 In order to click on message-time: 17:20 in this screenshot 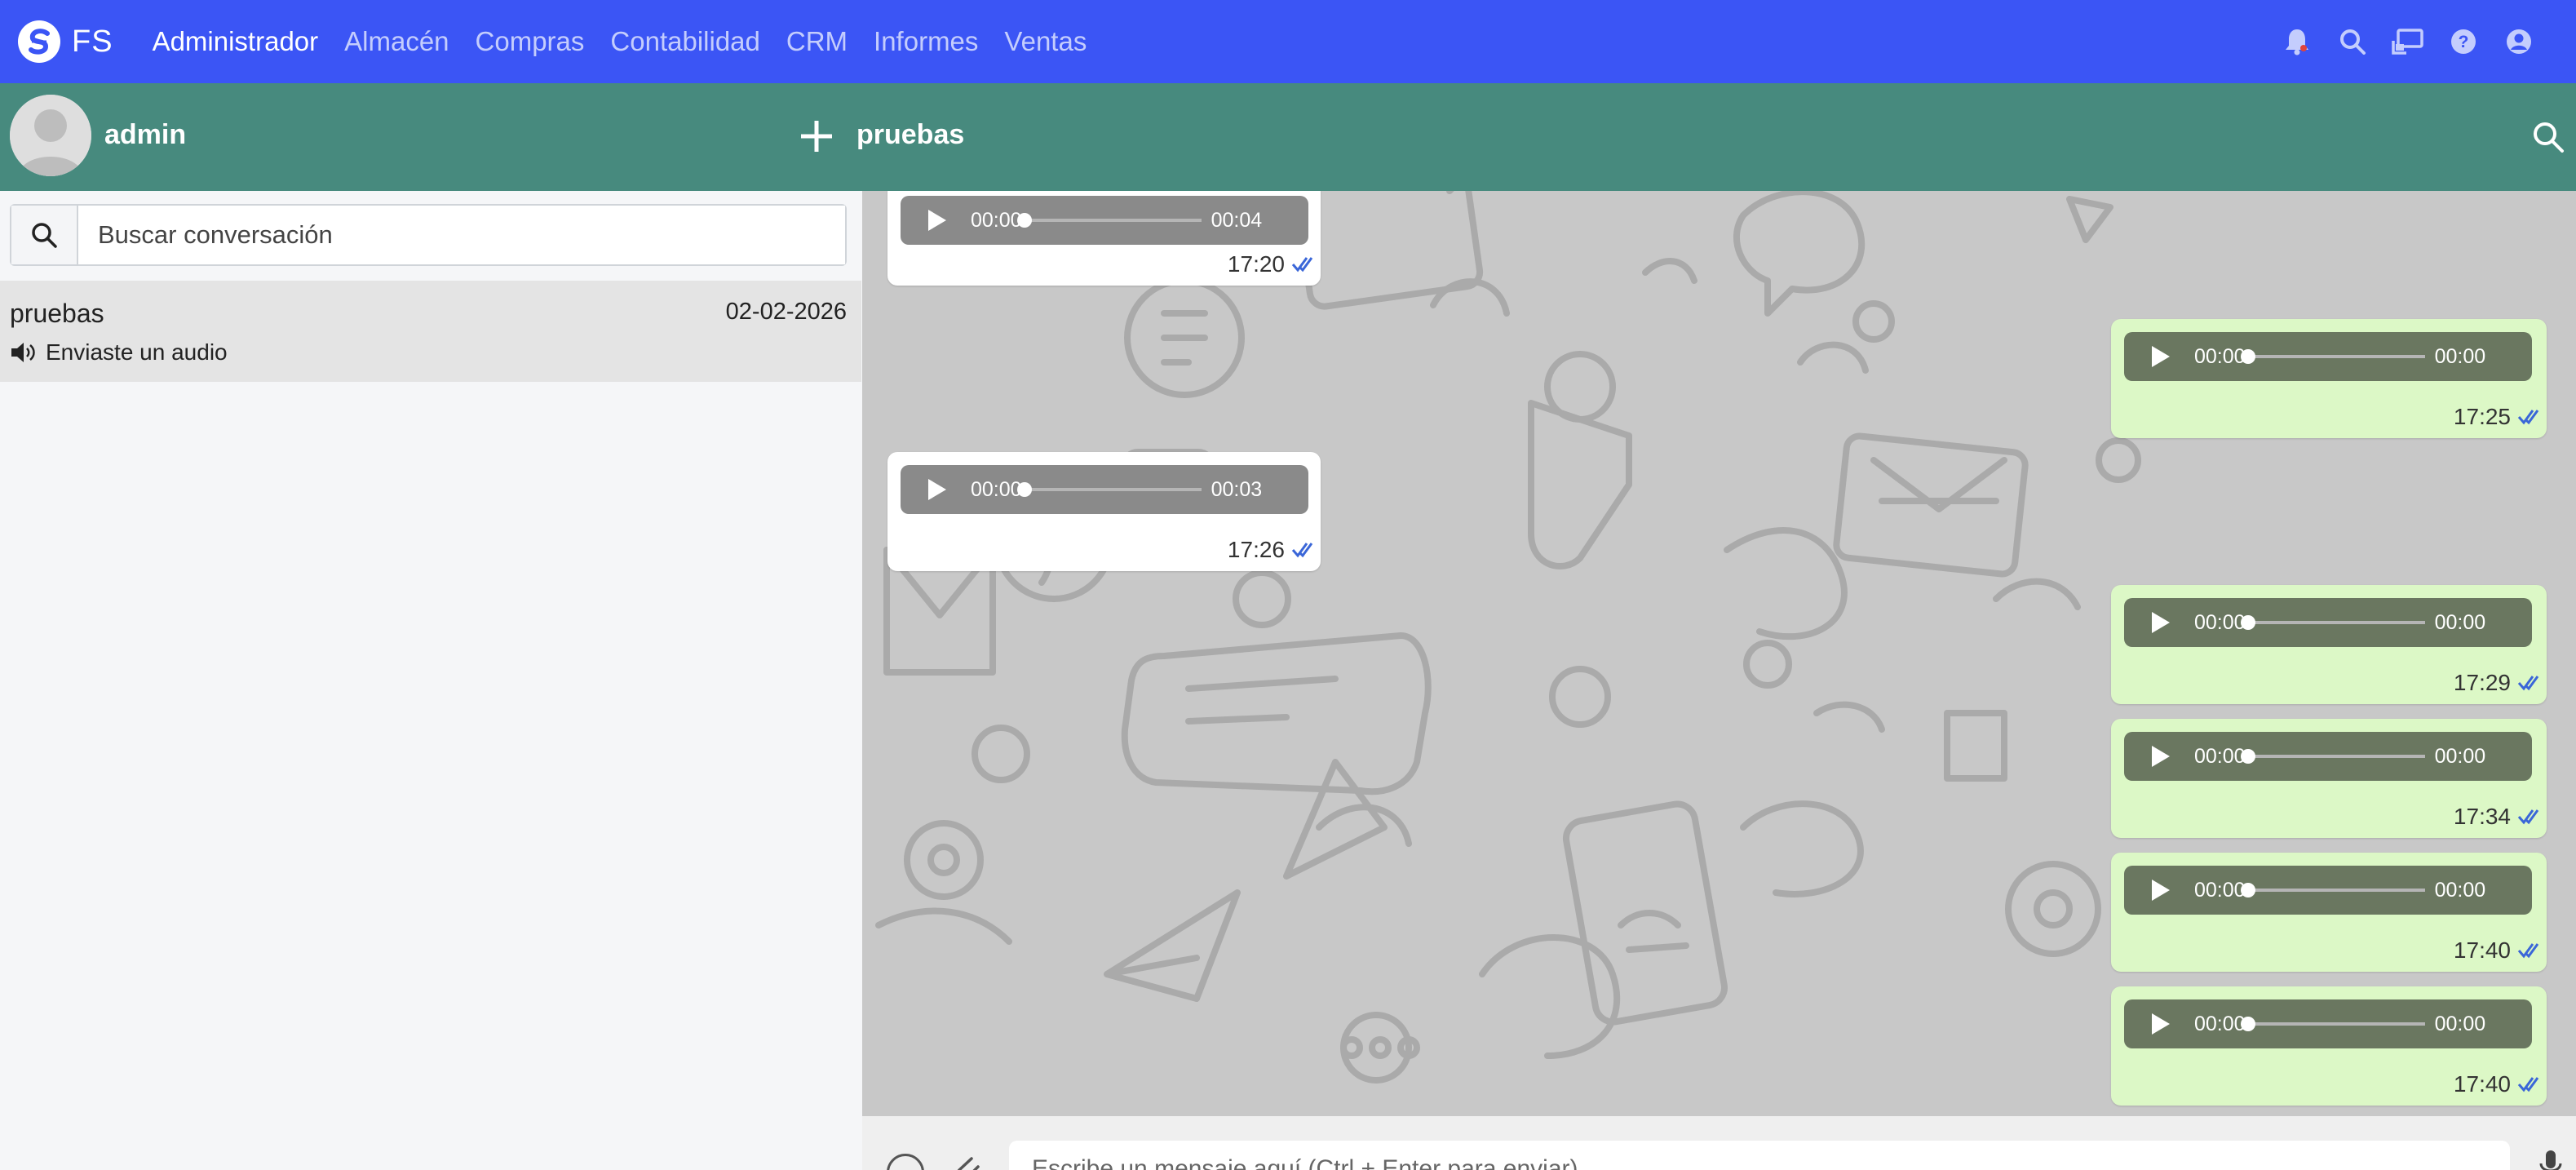, I will do `click(1256, 264)`.